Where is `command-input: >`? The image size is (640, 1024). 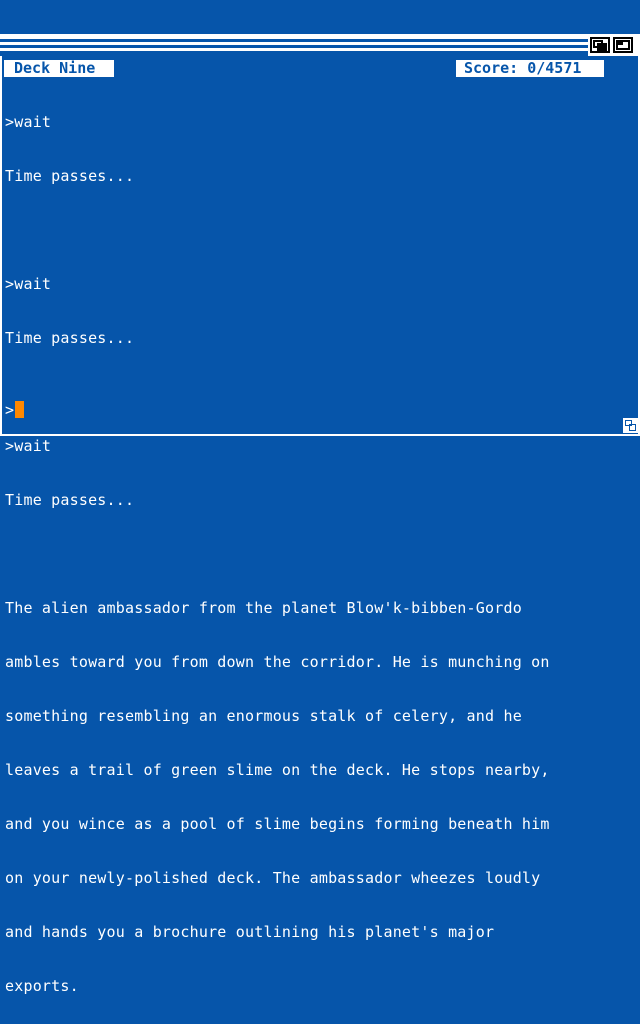
command-input: > is located at coordinates (15, 410).